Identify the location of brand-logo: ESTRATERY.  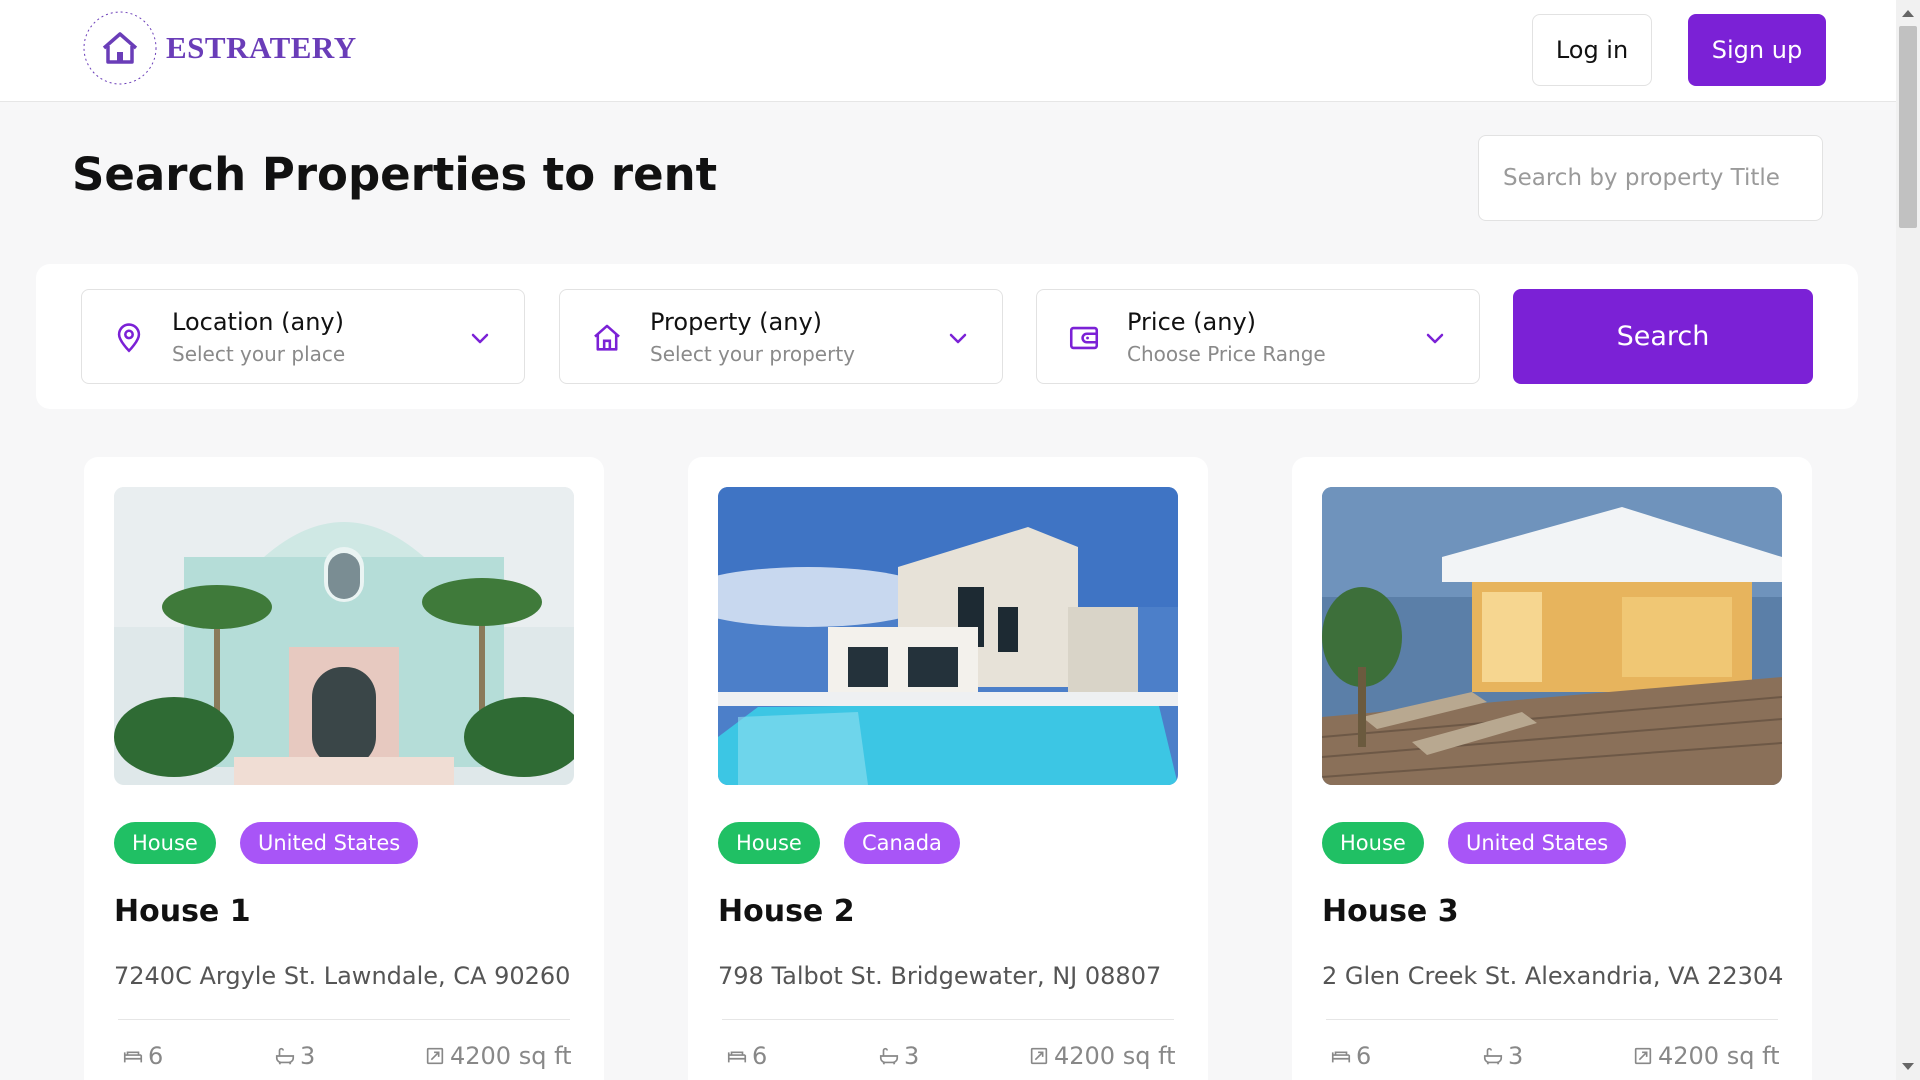
(218, 48).